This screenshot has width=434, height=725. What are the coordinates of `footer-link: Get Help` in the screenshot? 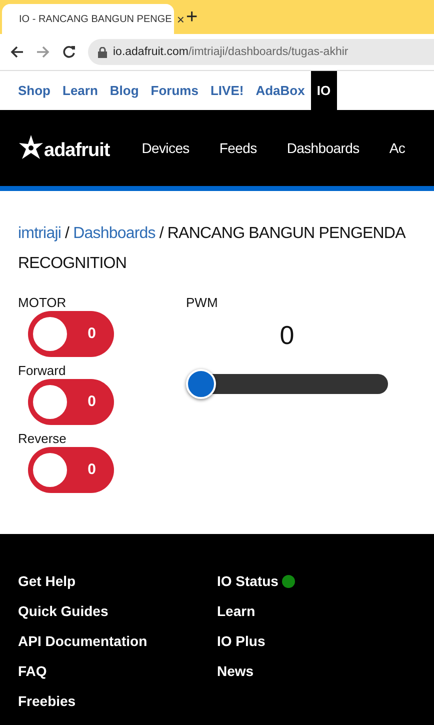 It's located at (47, 581).